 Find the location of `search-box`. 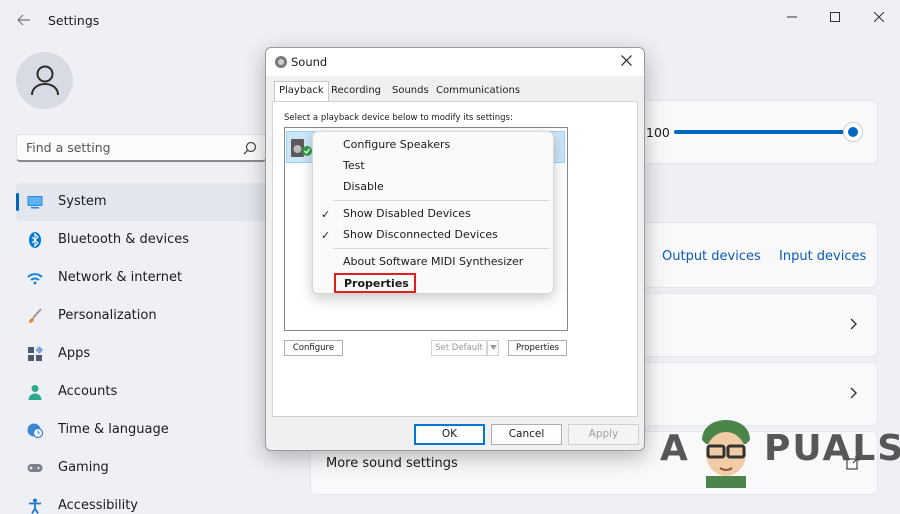

search-box is located at coordinates (141, 148).